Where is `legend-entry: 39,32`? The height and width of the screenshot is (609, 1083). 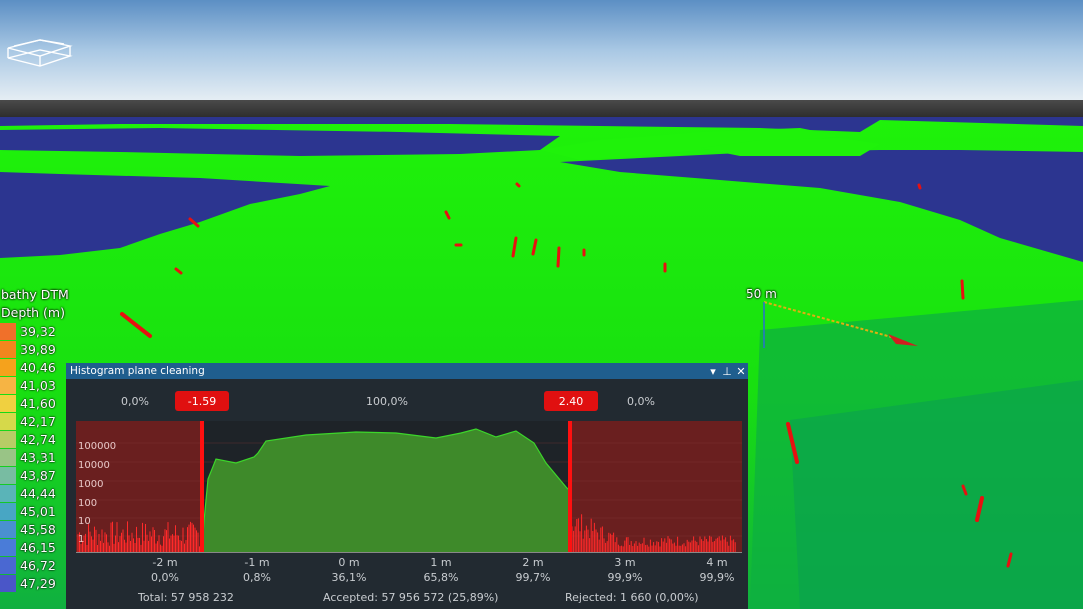
legend-entry: 39,32 is located at coordinates (40, 331).